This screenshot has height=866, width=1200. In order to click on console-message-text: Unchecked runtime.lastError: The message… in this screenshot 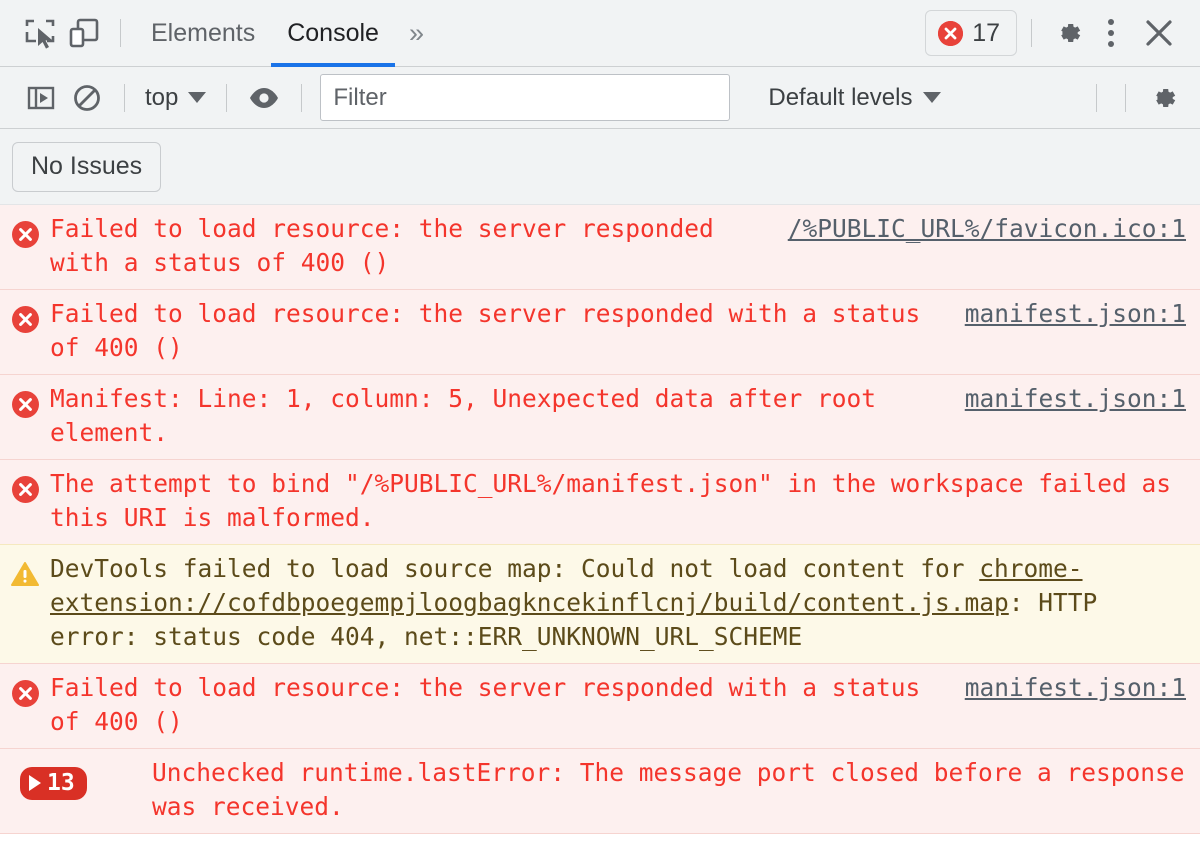, I will do `click(676, 789)`.